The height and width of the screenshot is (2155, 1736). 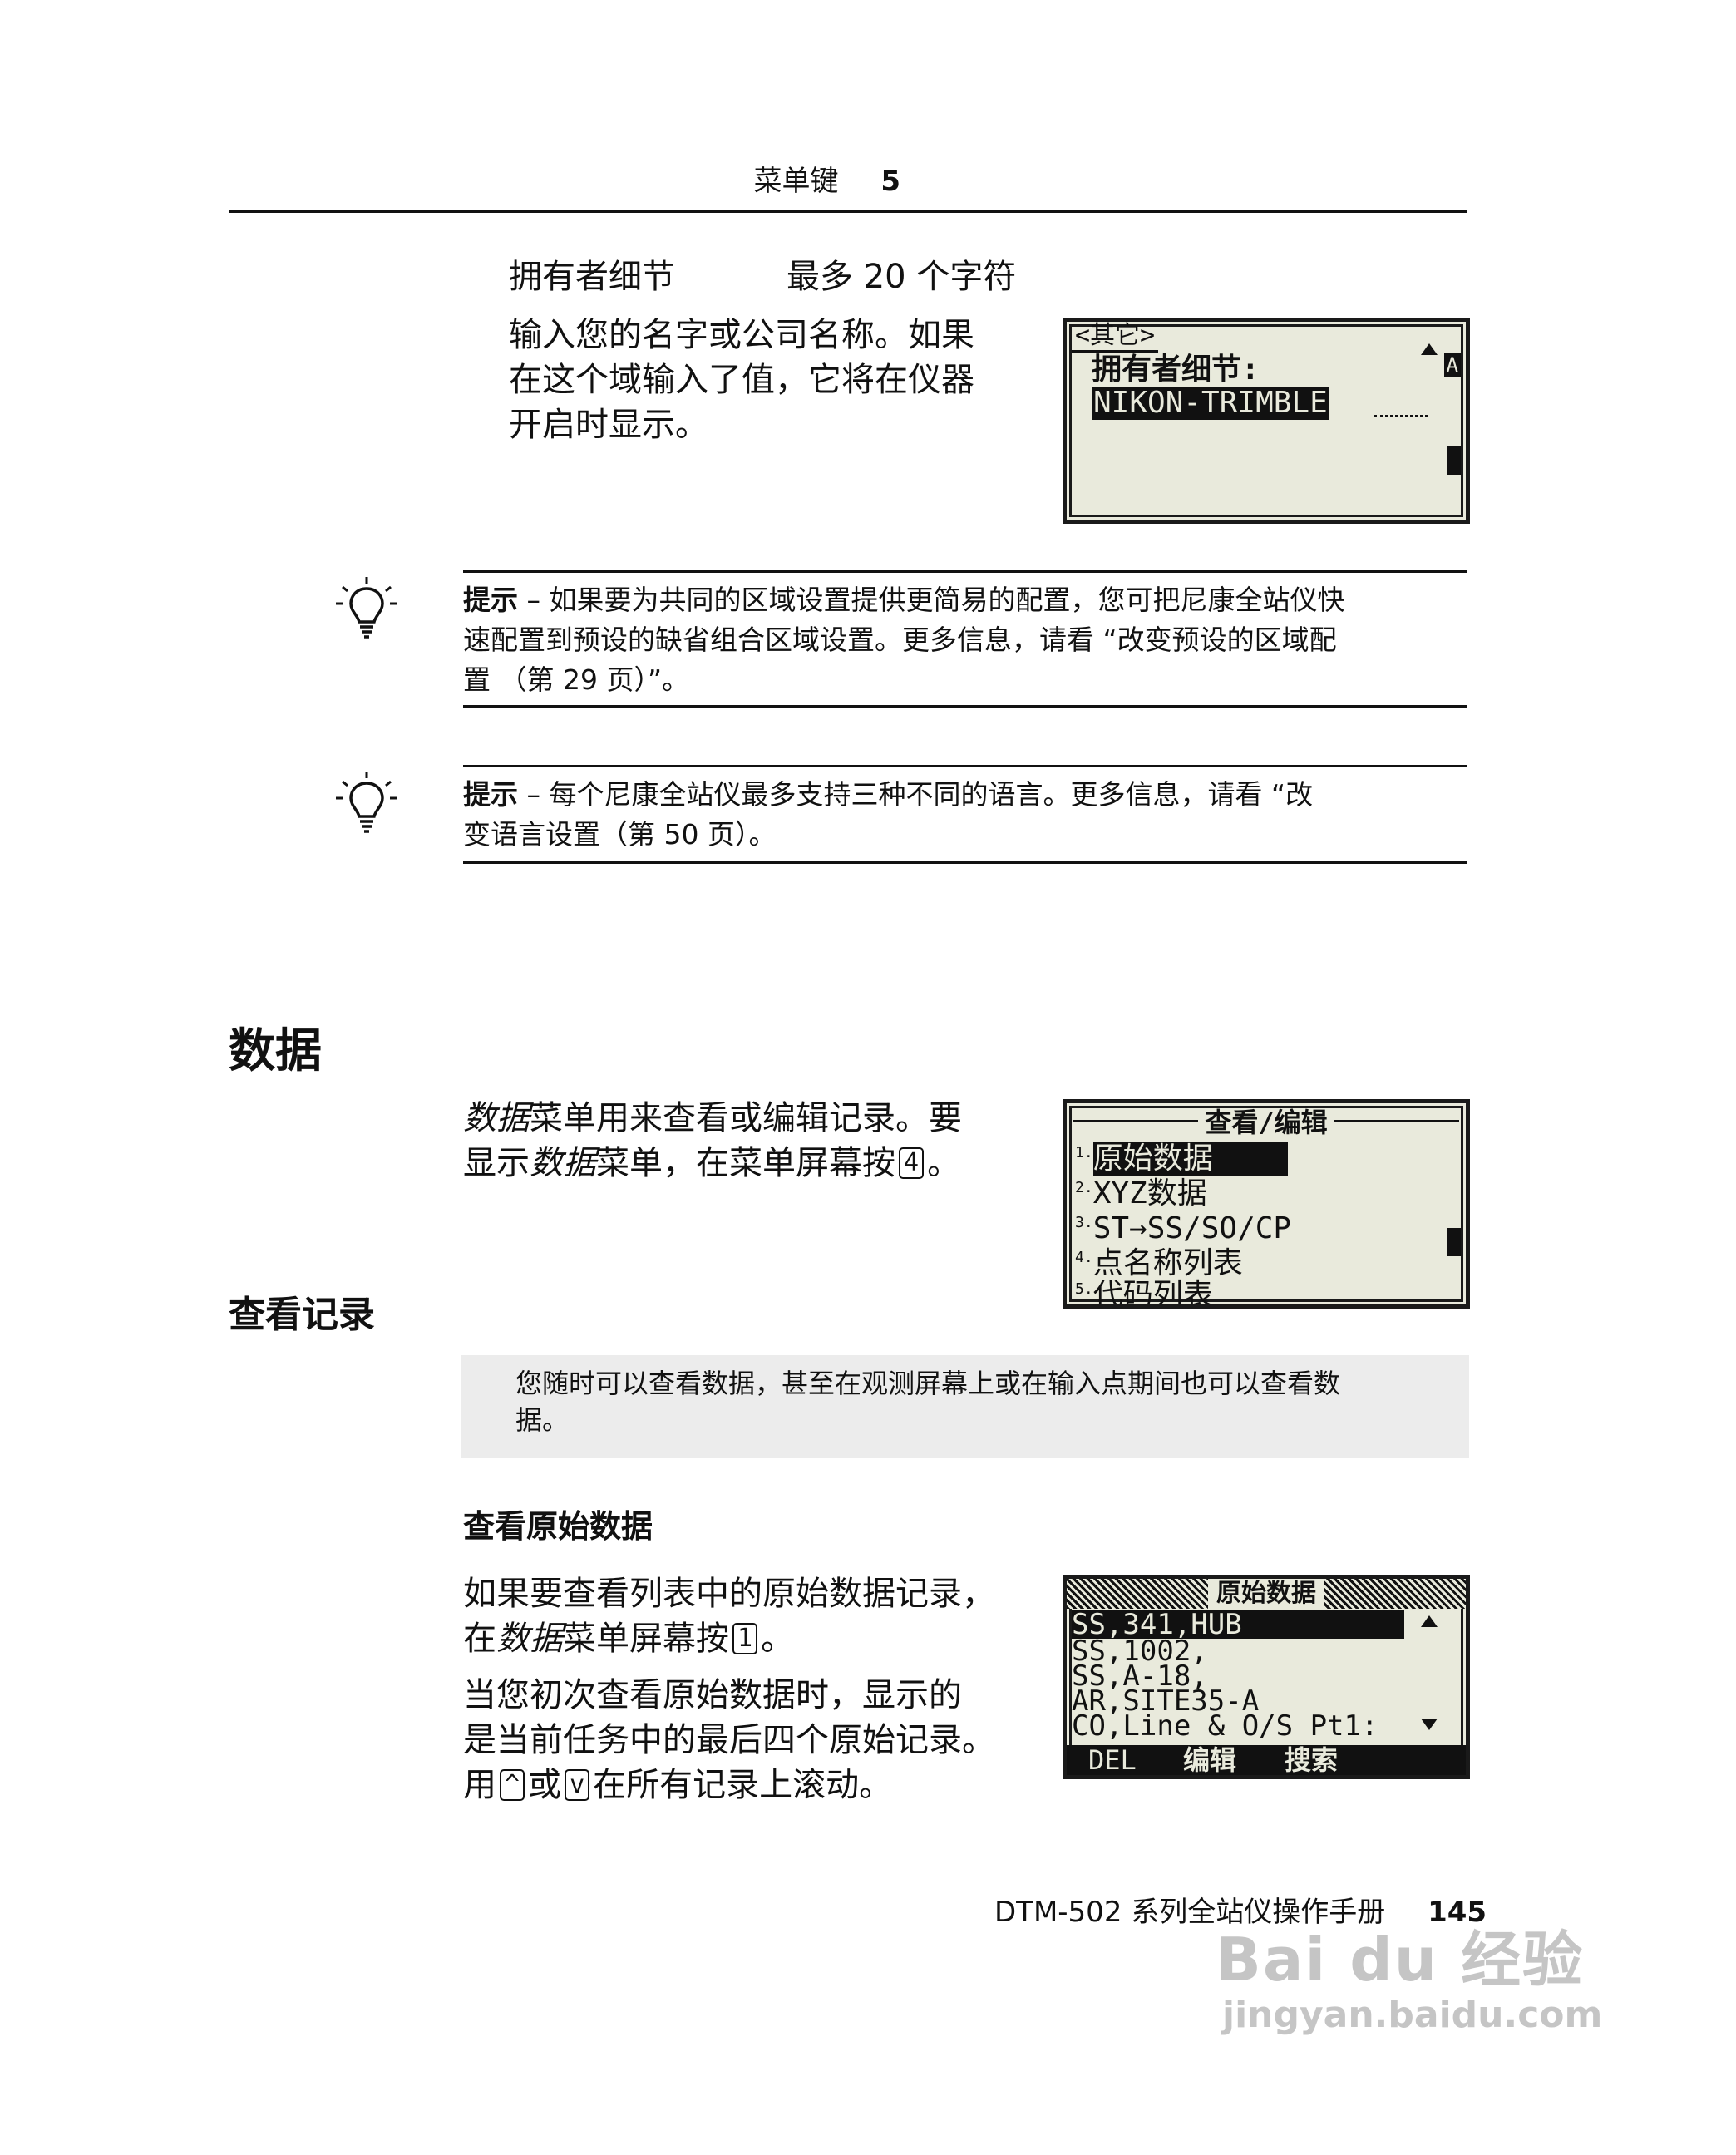 I want to click on raw-text: 。, so click(x=778, y=1639).